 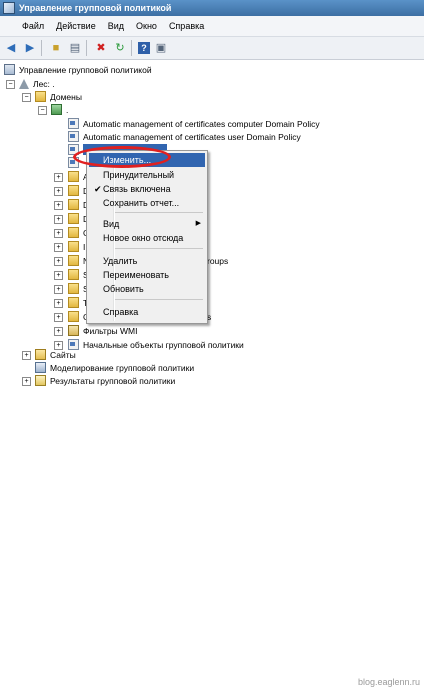 What do you see at coordinates (212, 26) in the screenshot?
I see `menu-bar: Файл Действие Вид Окно Справка` at bounding box center [212, 26].